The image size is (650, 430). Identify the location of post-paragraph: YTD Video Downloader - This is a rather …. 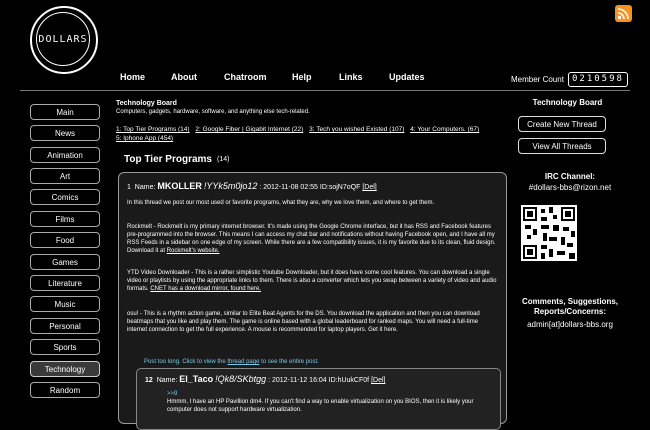
(312, 281).